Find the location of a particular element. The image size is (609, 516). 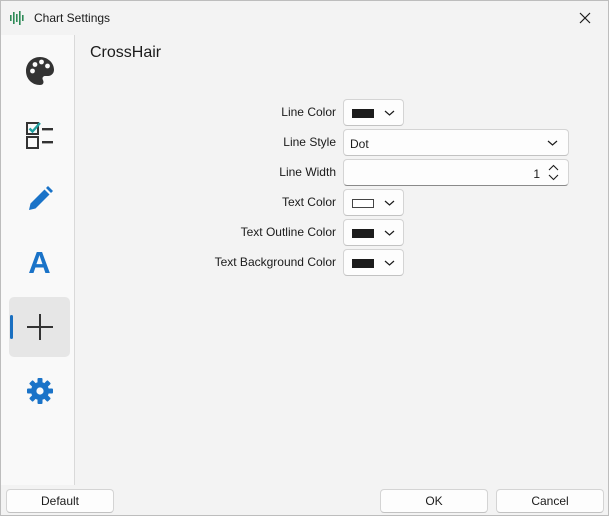

checklist-icon is located at coordinates (39, 135).